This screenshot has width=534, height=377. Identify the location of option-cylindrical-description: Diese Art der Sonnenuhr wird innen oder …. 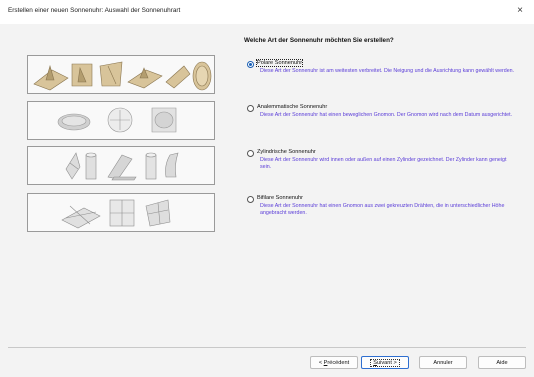
(383, 164).